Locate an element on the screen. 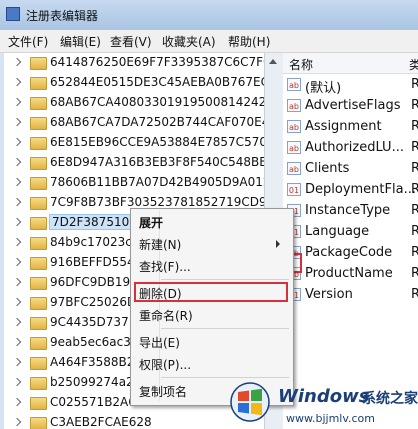 Image resolution: width=418 pixels, height=429 pixels. menu-file: 文件(F) is located at coordinates (28, 41).